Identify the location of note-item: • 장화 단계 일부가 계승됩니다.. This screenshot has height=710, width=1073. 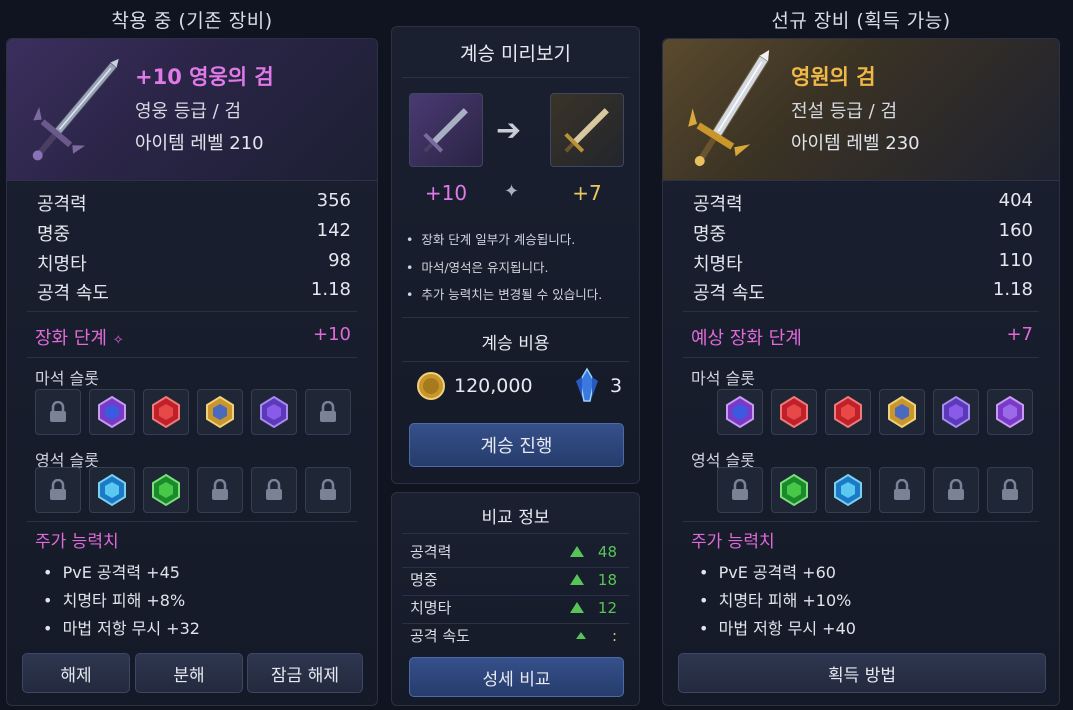
(491, 239).